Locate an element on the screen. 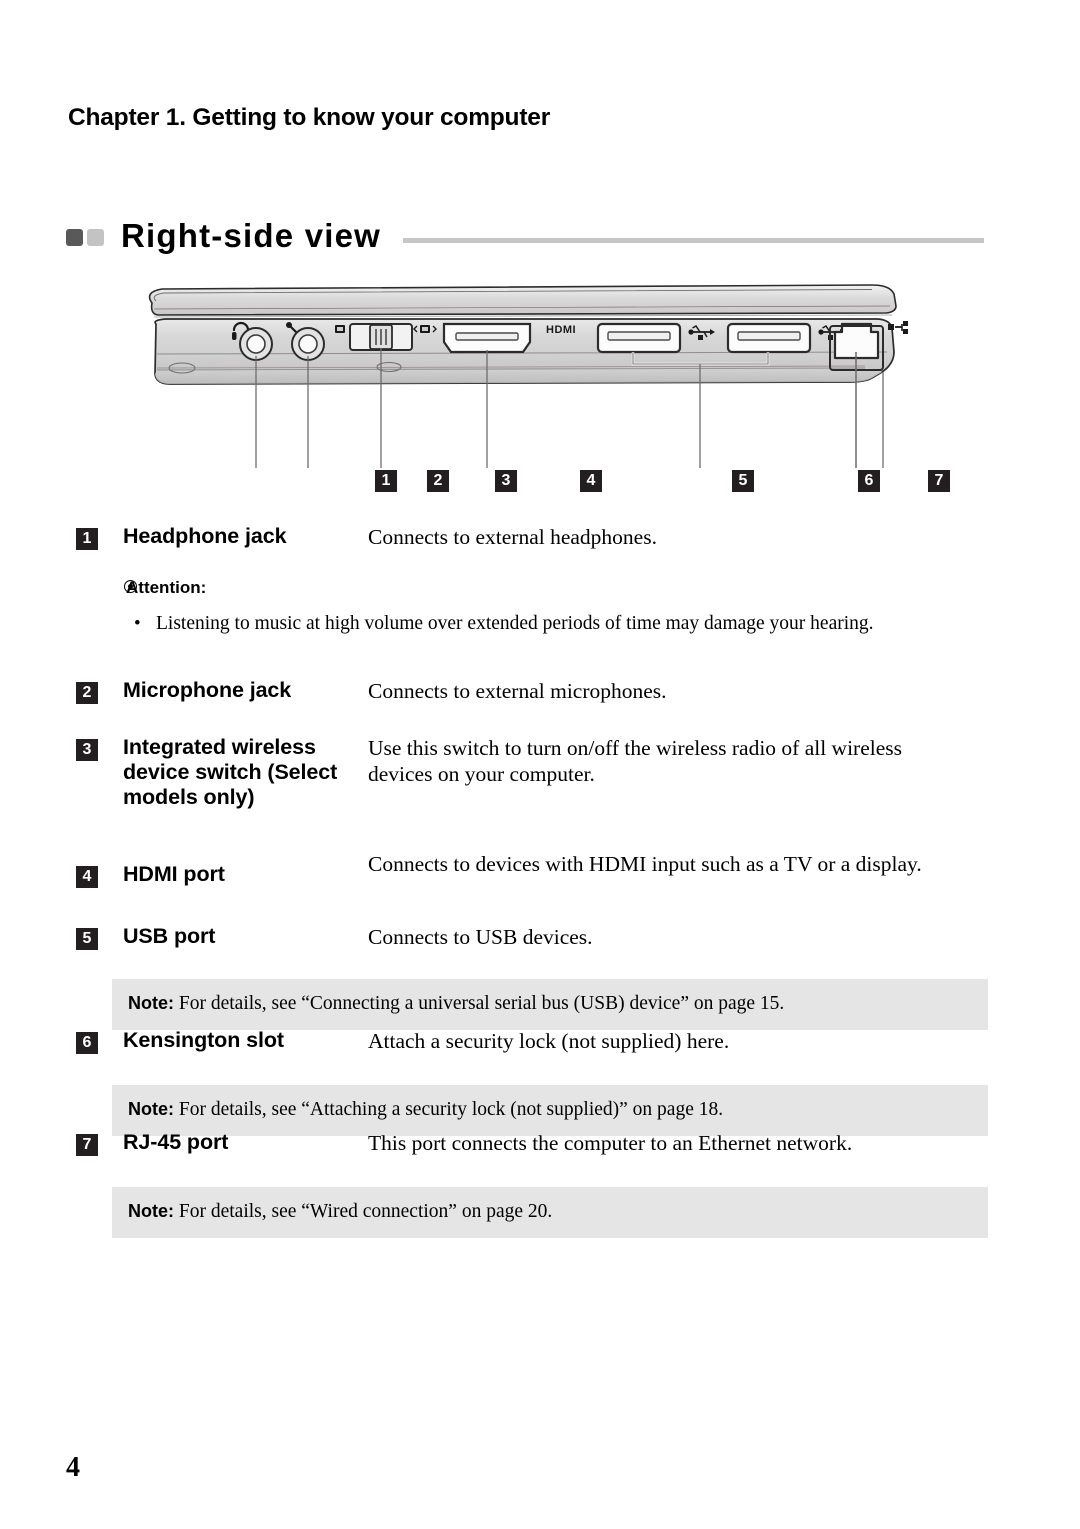 This screenshot has width=1080, height=1529. page-number: 4 is located at coordinates (73, 1467).